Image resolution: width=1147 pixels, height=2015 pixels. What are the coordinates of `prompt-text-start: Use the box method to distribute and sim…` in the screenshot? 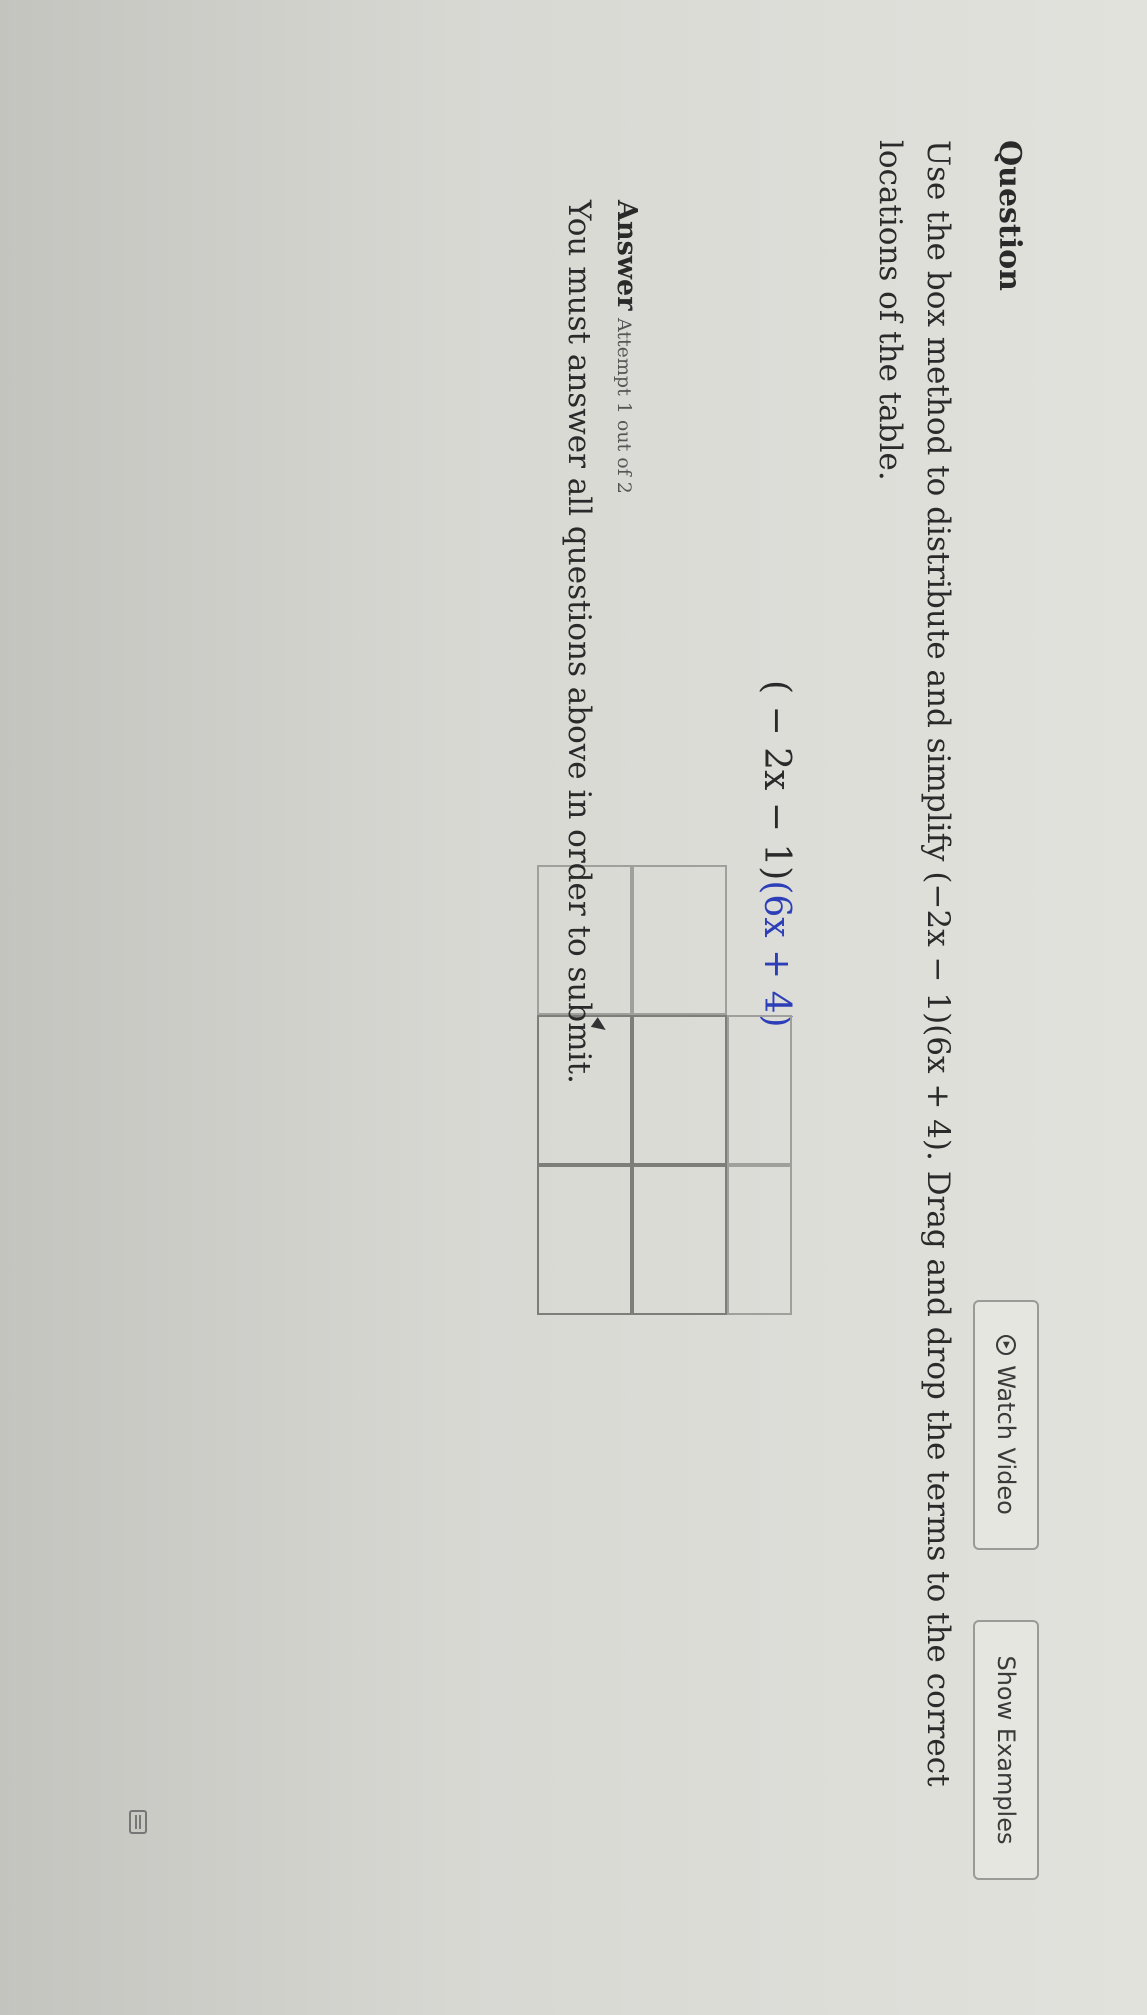 It's located at (938, 506).